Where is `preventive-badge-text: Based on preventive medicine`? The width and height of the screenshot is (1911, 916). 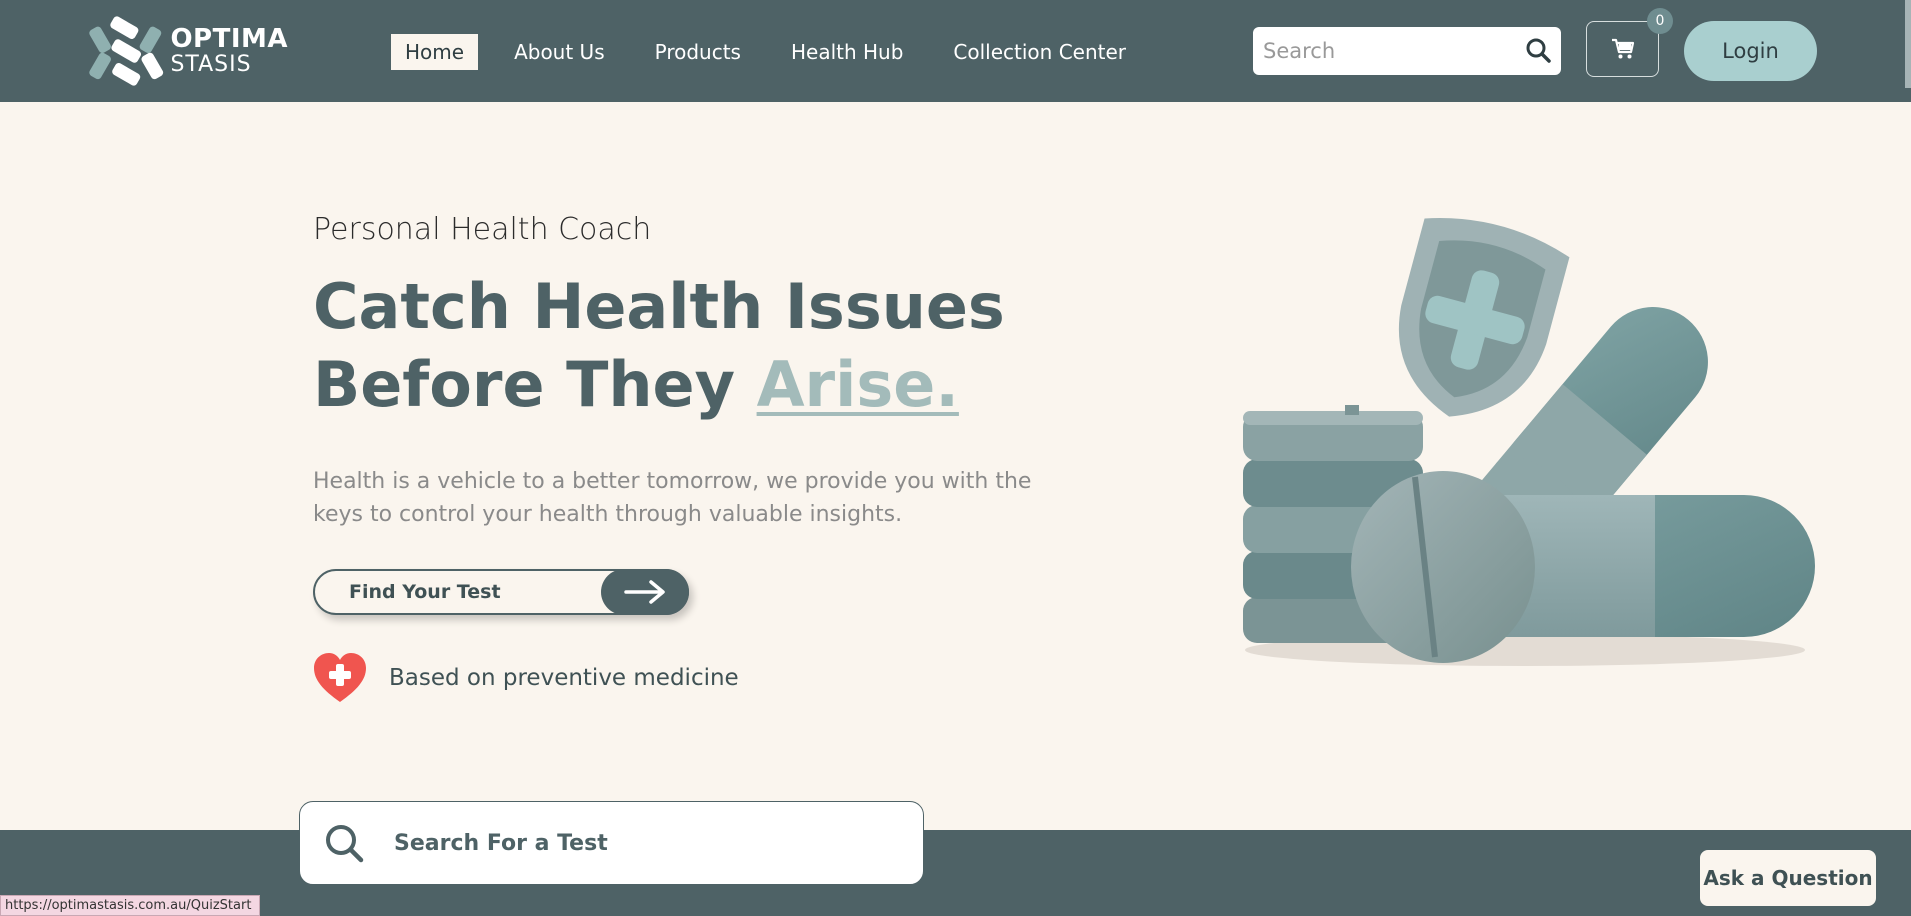
preventive-badge-text: Based on preventive medicine is located at coordinates (564, 678).